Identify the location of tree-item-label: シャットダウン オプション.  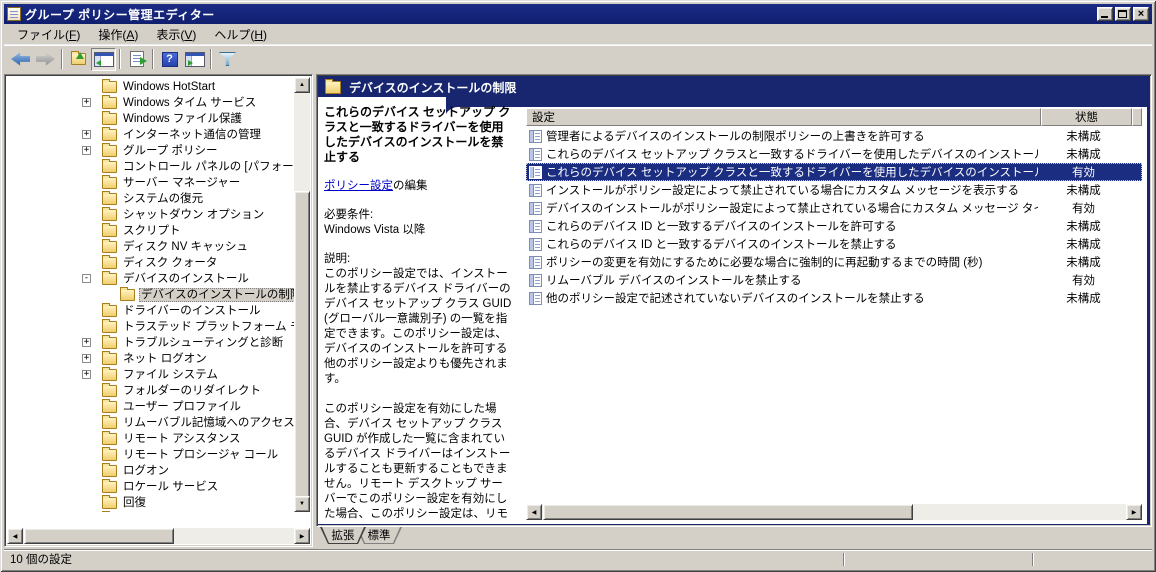
(194, 215).